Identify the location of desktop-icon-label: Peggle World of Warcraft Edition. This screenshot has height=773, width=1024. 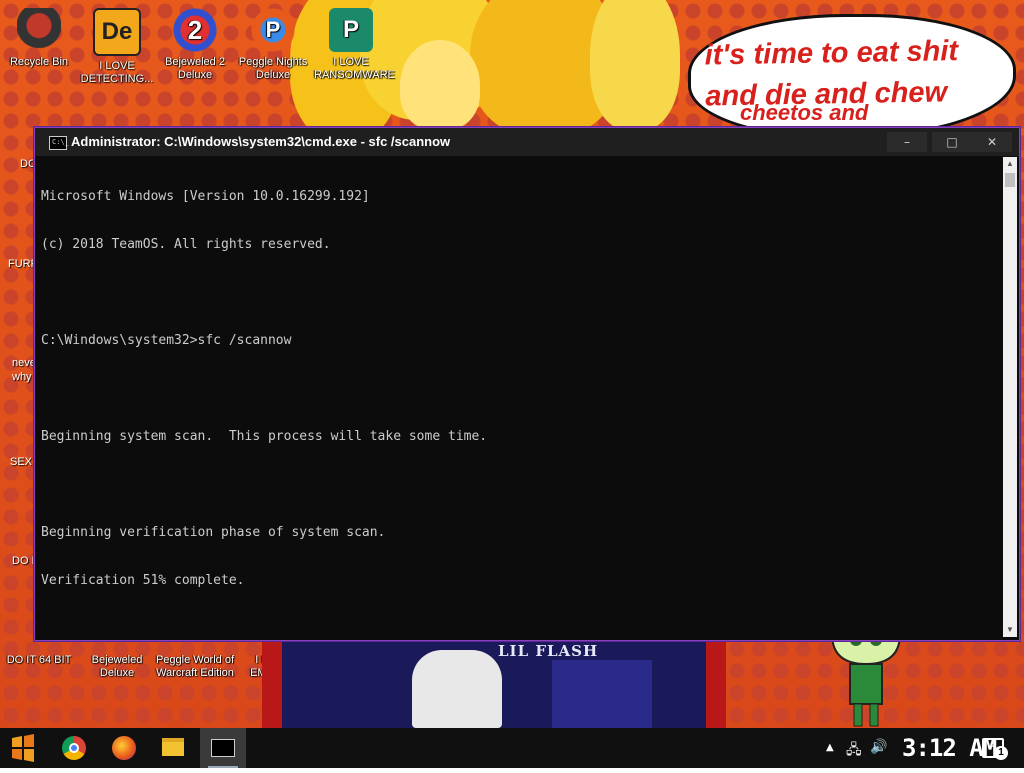
(195, 666).